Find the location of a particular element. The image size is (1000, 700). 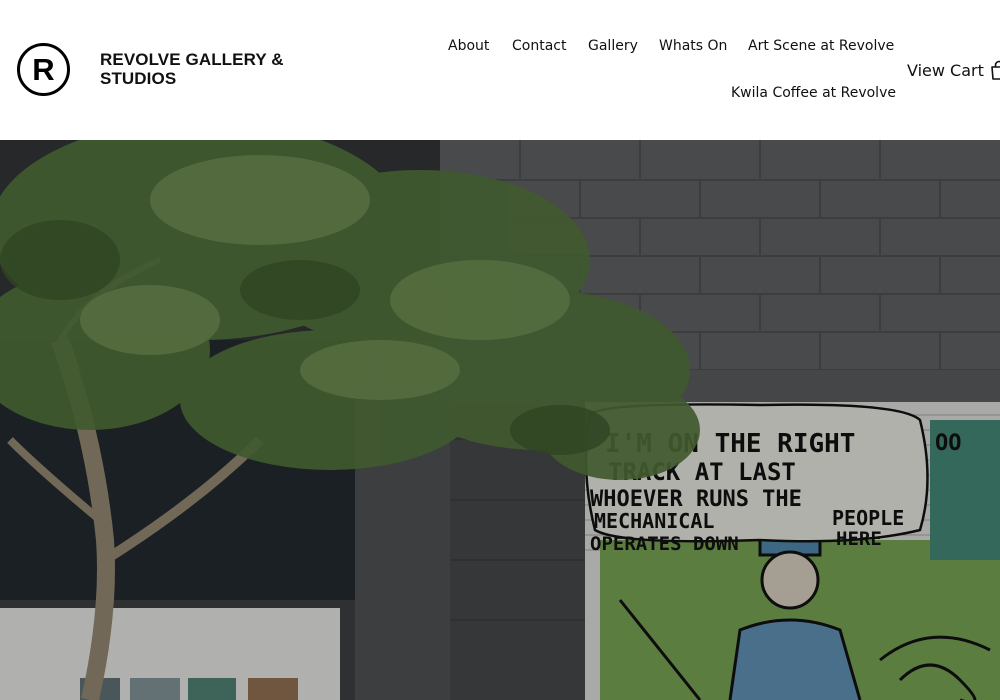

site-title: REVOLVE GALLERY & STUDIOS is located at coordinates (210, 69).